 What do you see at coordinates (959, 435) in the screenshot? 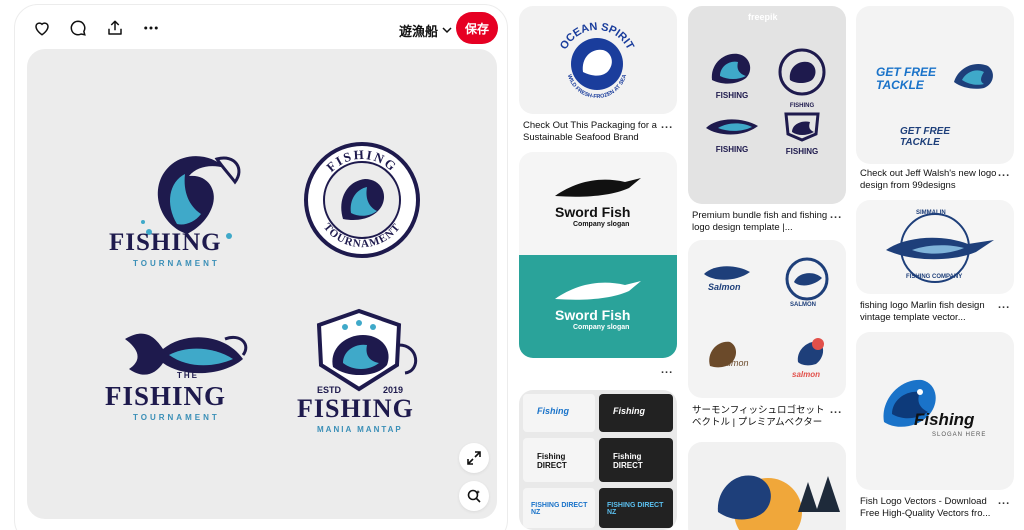
I see `tile-label: SLOGAN HERE` at bounding box center [959, 435].